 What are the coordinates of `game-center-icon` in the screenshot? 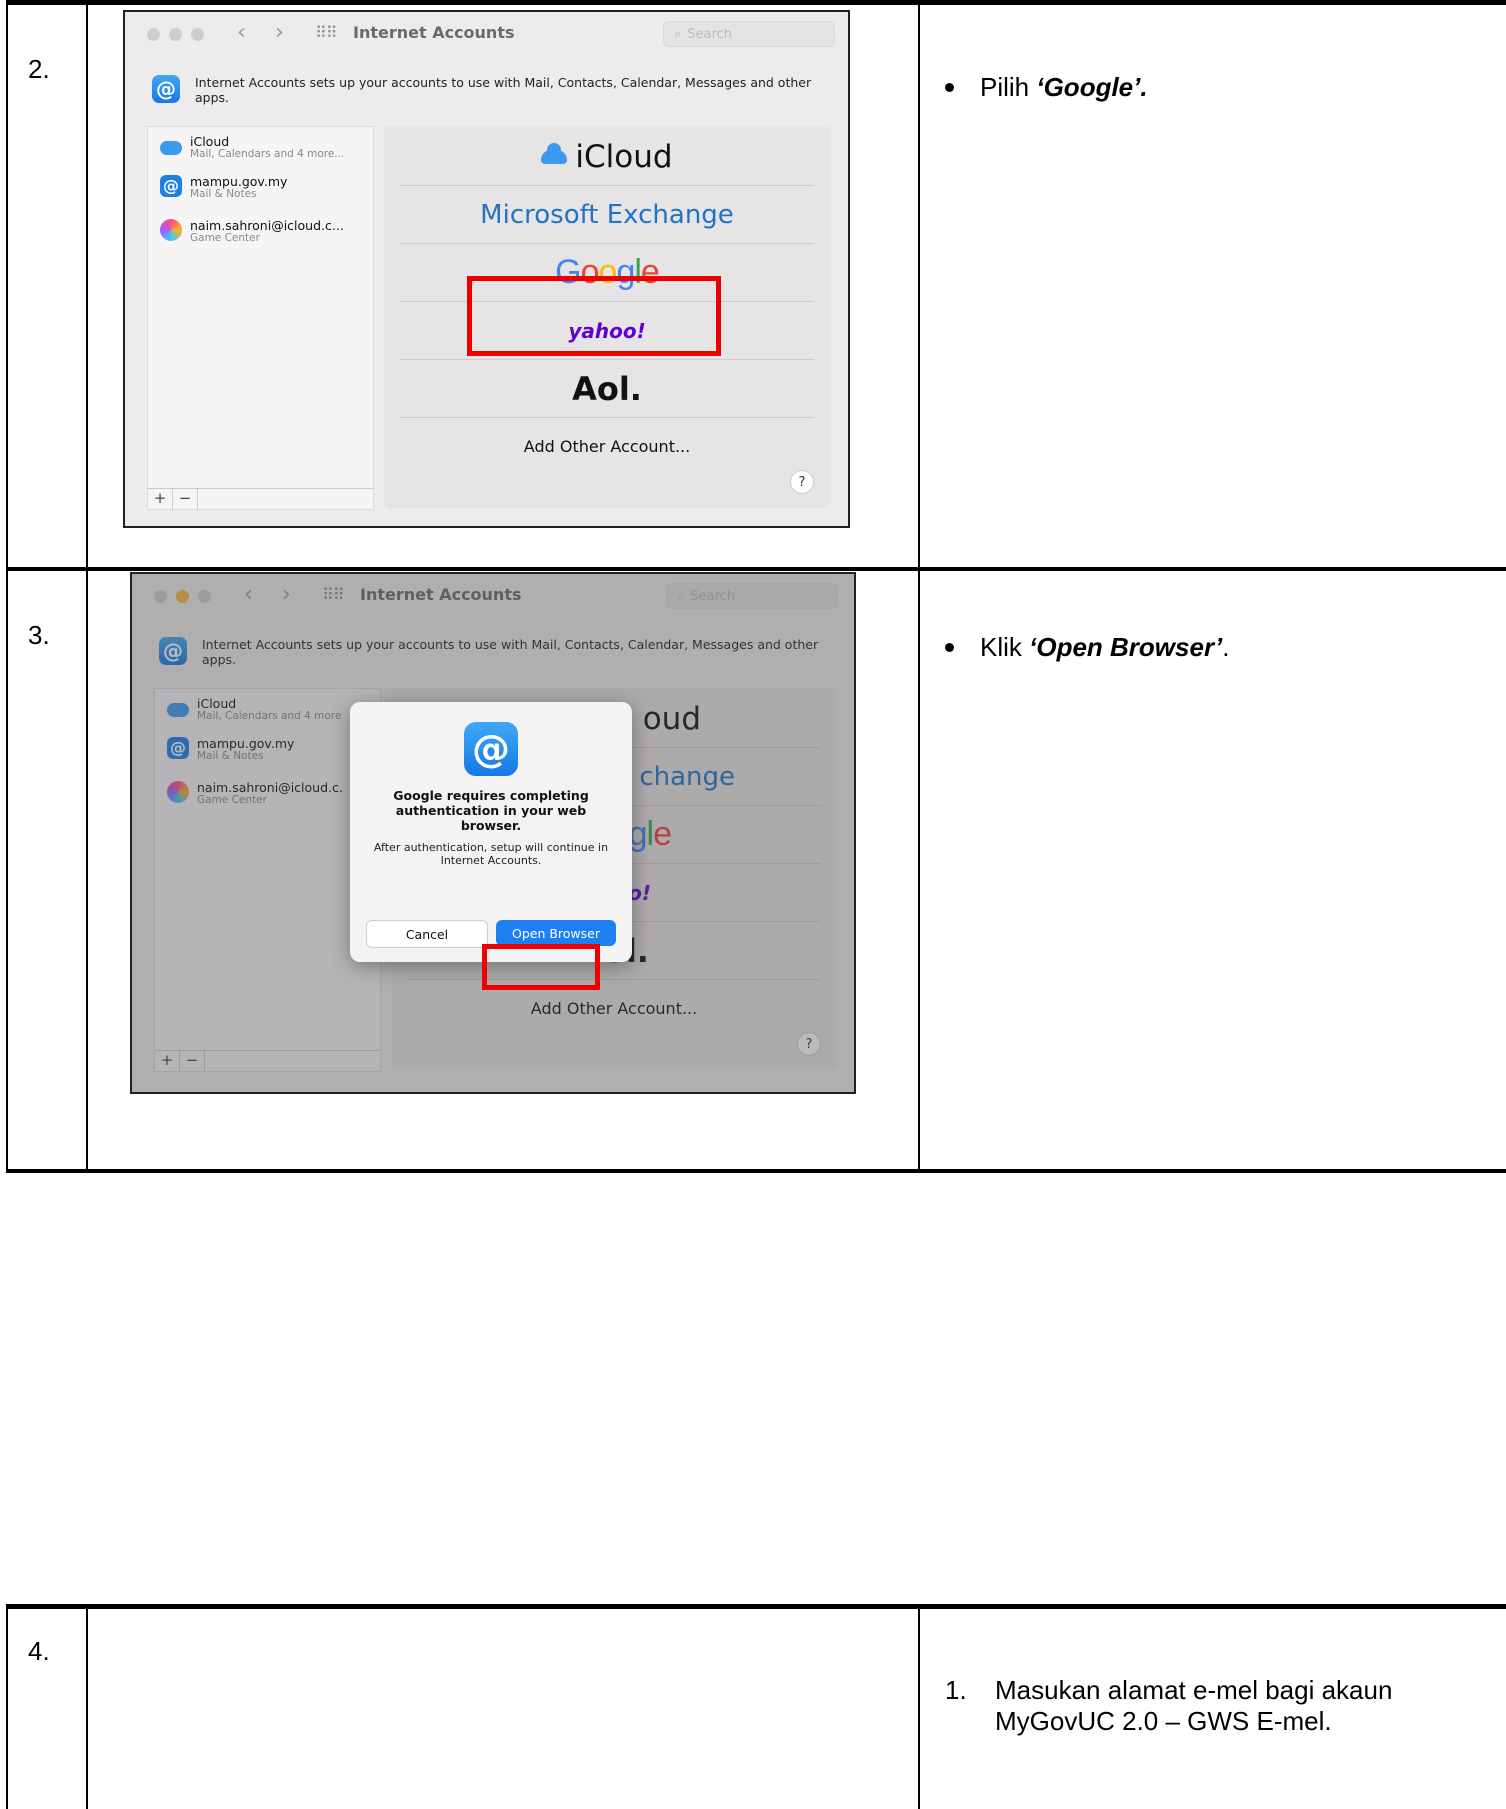 It's located at (171, 230).